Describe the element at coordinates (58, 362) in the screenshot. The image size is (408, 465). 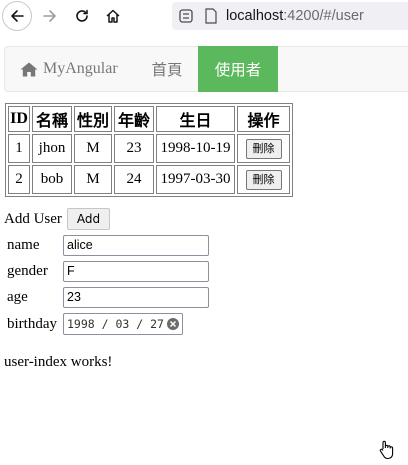
I see `user-index-status: user-index works!` at that location.